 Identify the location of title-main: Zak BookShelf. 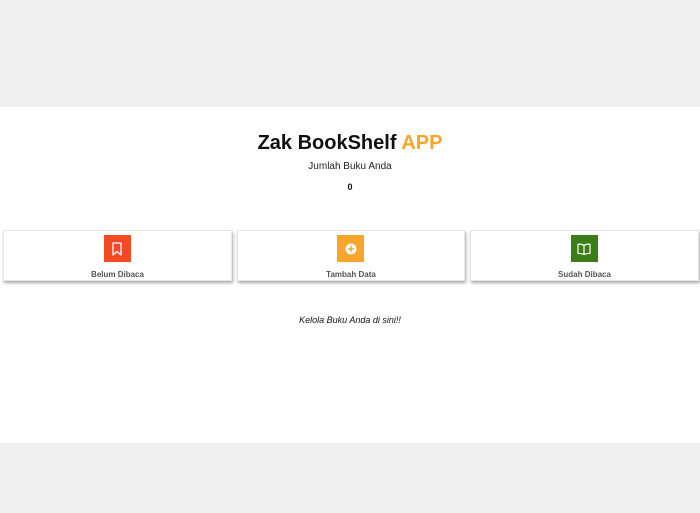
(327, 143).